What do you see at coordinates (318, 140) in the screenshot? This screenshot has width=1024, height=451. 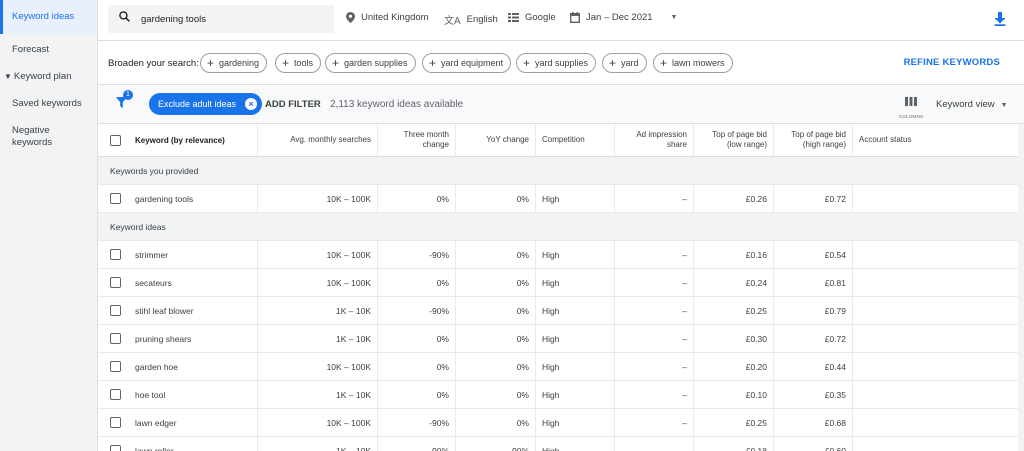 I see `header-avg-monthly-searches: Avg. monthly searches` at bounding box center [318, 140].